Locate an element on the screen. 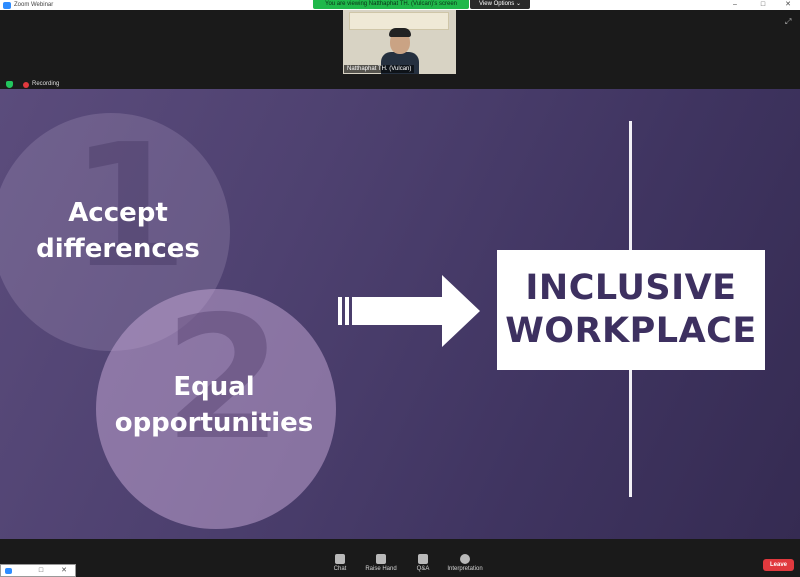 Image resolution: width=800 pixels, height=577 pixels. close-button: ✕ is located at coordinates (788, 5).